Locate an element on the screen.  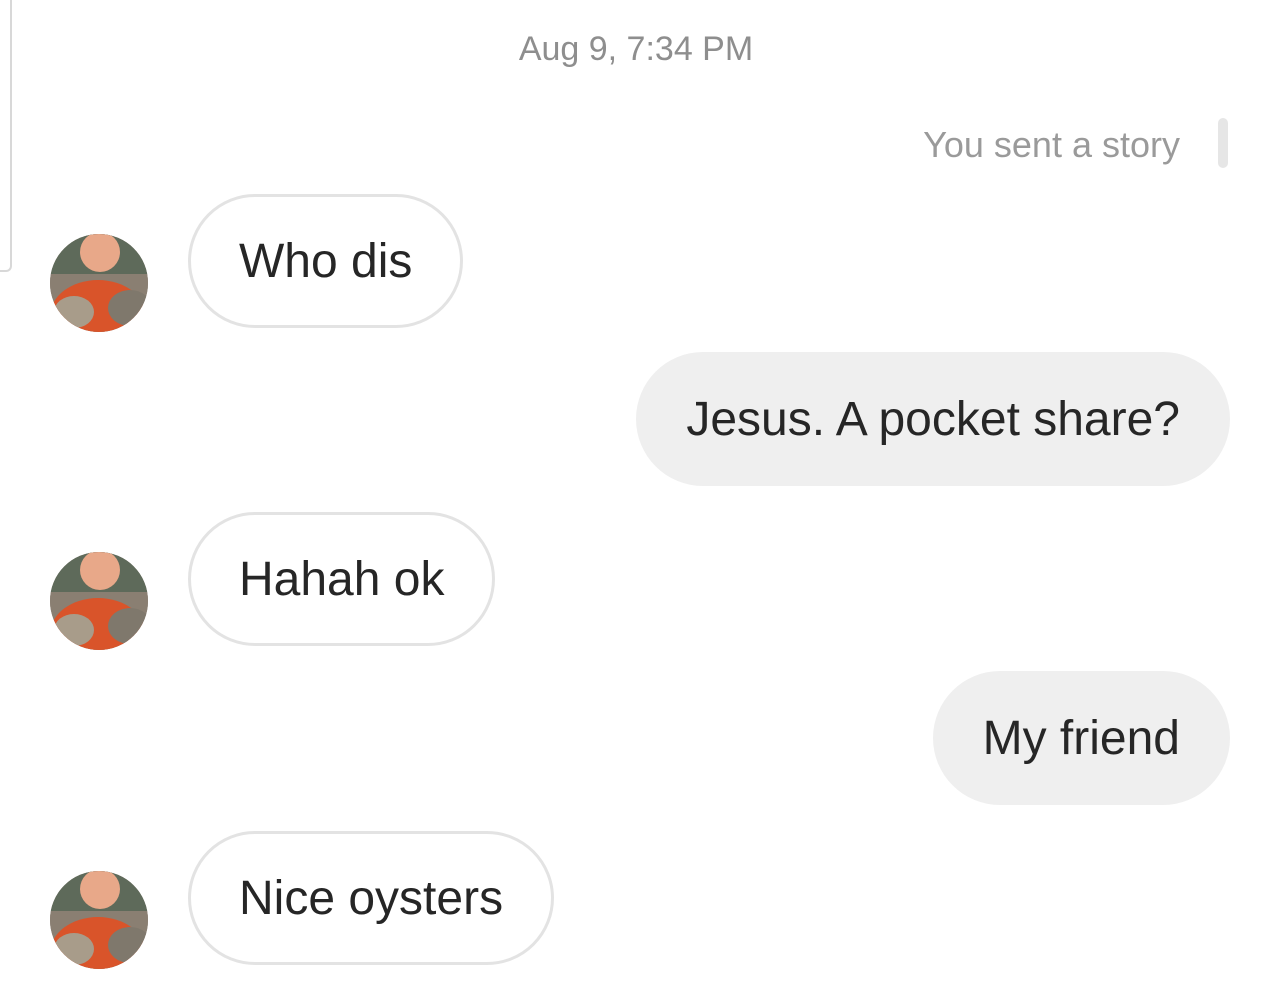
outgoing-message-bubble: My friend is located at coordinates (1081, 738).